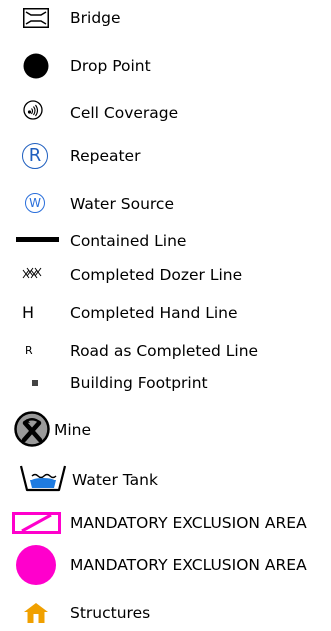 The height and width of the screenshot is (631, 331). I want to click on hand-line-icon: H, so click(28, 312).